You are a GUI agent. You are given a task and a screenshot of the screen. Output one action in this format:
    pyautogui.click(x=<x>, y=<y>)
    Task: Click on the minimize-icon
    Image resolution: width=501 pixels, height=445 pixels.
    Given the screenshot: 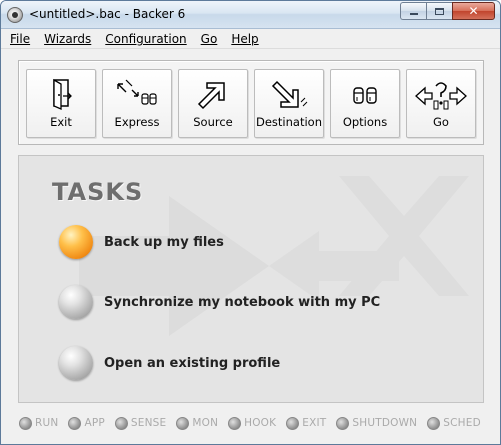 What is the action you would take?
    pyautogui.click(x=413, y=14)
    